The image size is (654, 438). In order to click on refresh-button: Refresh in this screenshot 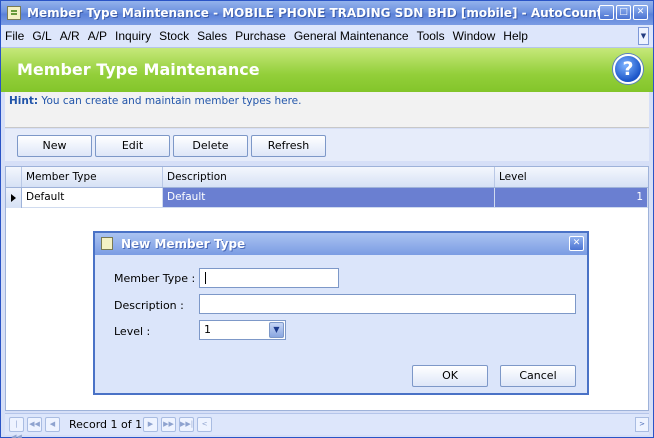, I will do `click(288, 146)`.